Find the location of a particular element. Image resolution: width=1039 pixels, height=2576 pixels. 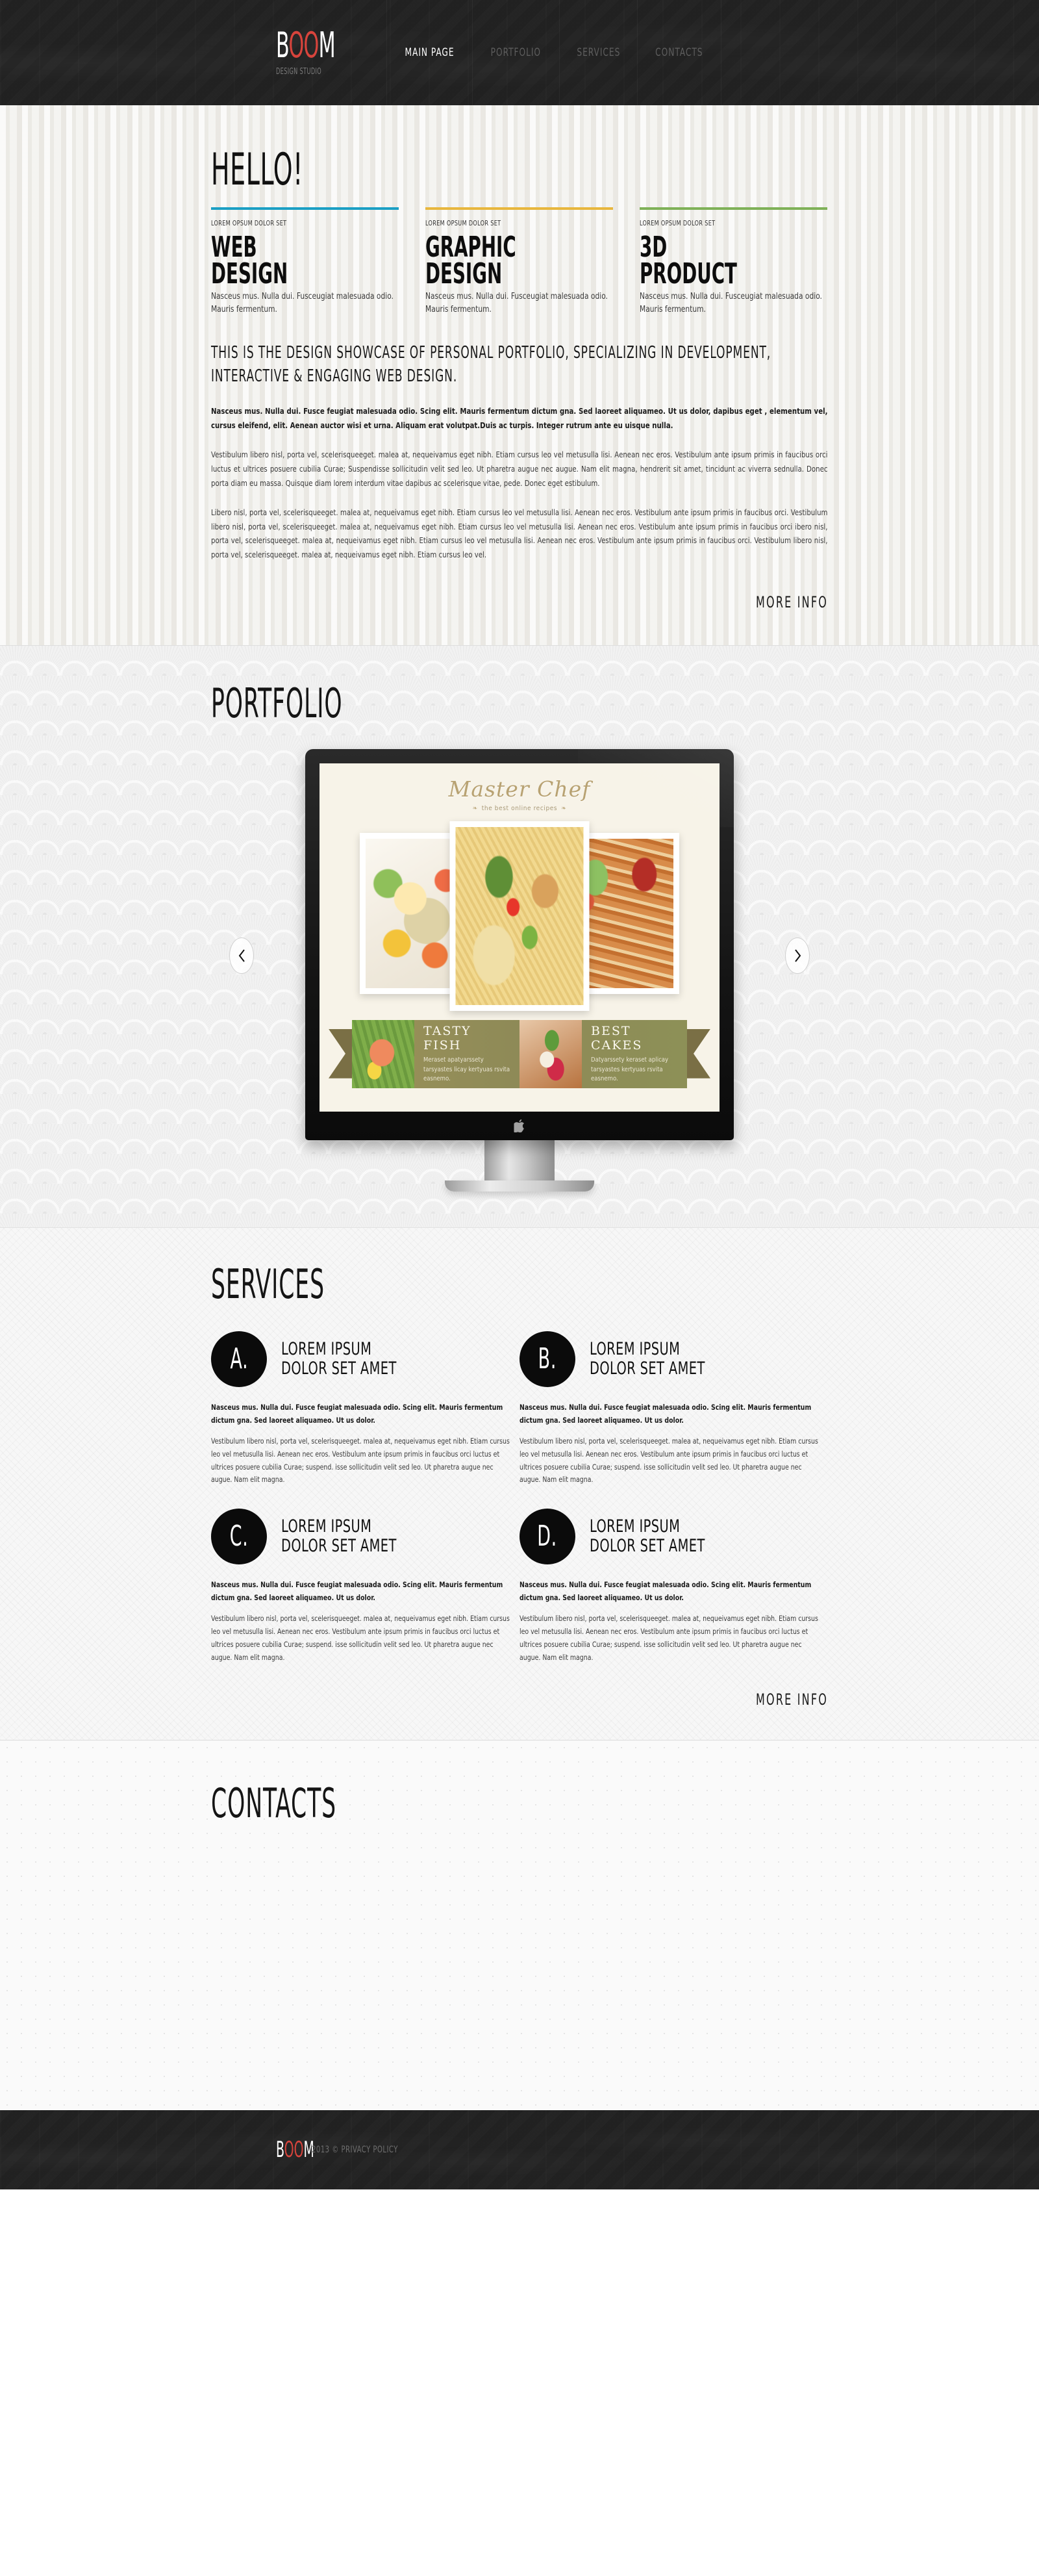

service-badge-a: A. is located at coordinates (239, 1359).